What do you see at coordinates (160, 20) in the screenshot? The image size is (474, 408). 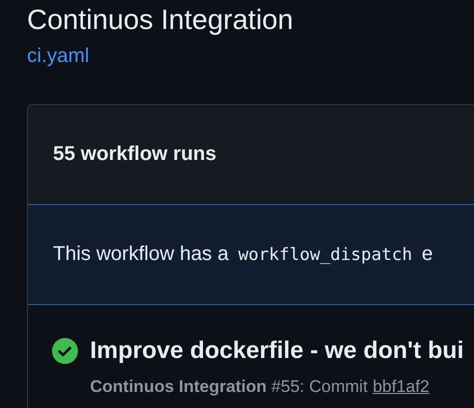 I see `page-title: Continuos Integration` at bounding box center [160, 20].